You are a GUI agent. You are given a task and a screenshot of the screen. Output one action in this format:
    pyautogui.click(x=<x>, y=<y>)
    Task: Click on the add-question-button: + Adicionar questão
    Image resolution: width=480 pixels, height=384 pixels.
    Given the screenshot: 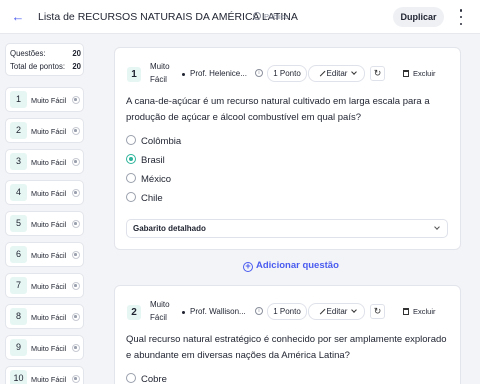 What is the action you would take?
    pyautogui.click(x=291, y=266)
    